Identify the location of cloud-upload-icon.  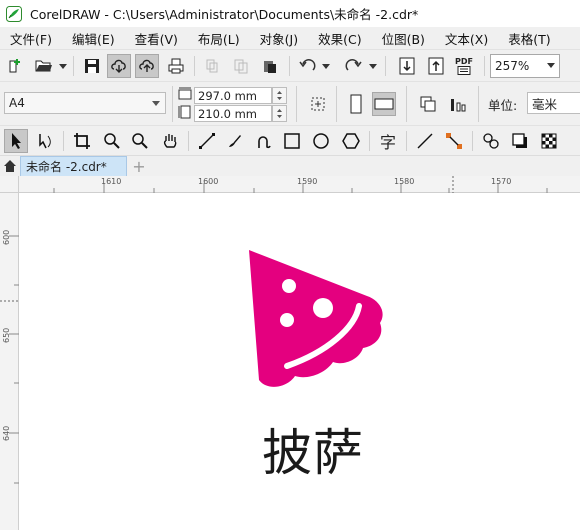
(147, 66).